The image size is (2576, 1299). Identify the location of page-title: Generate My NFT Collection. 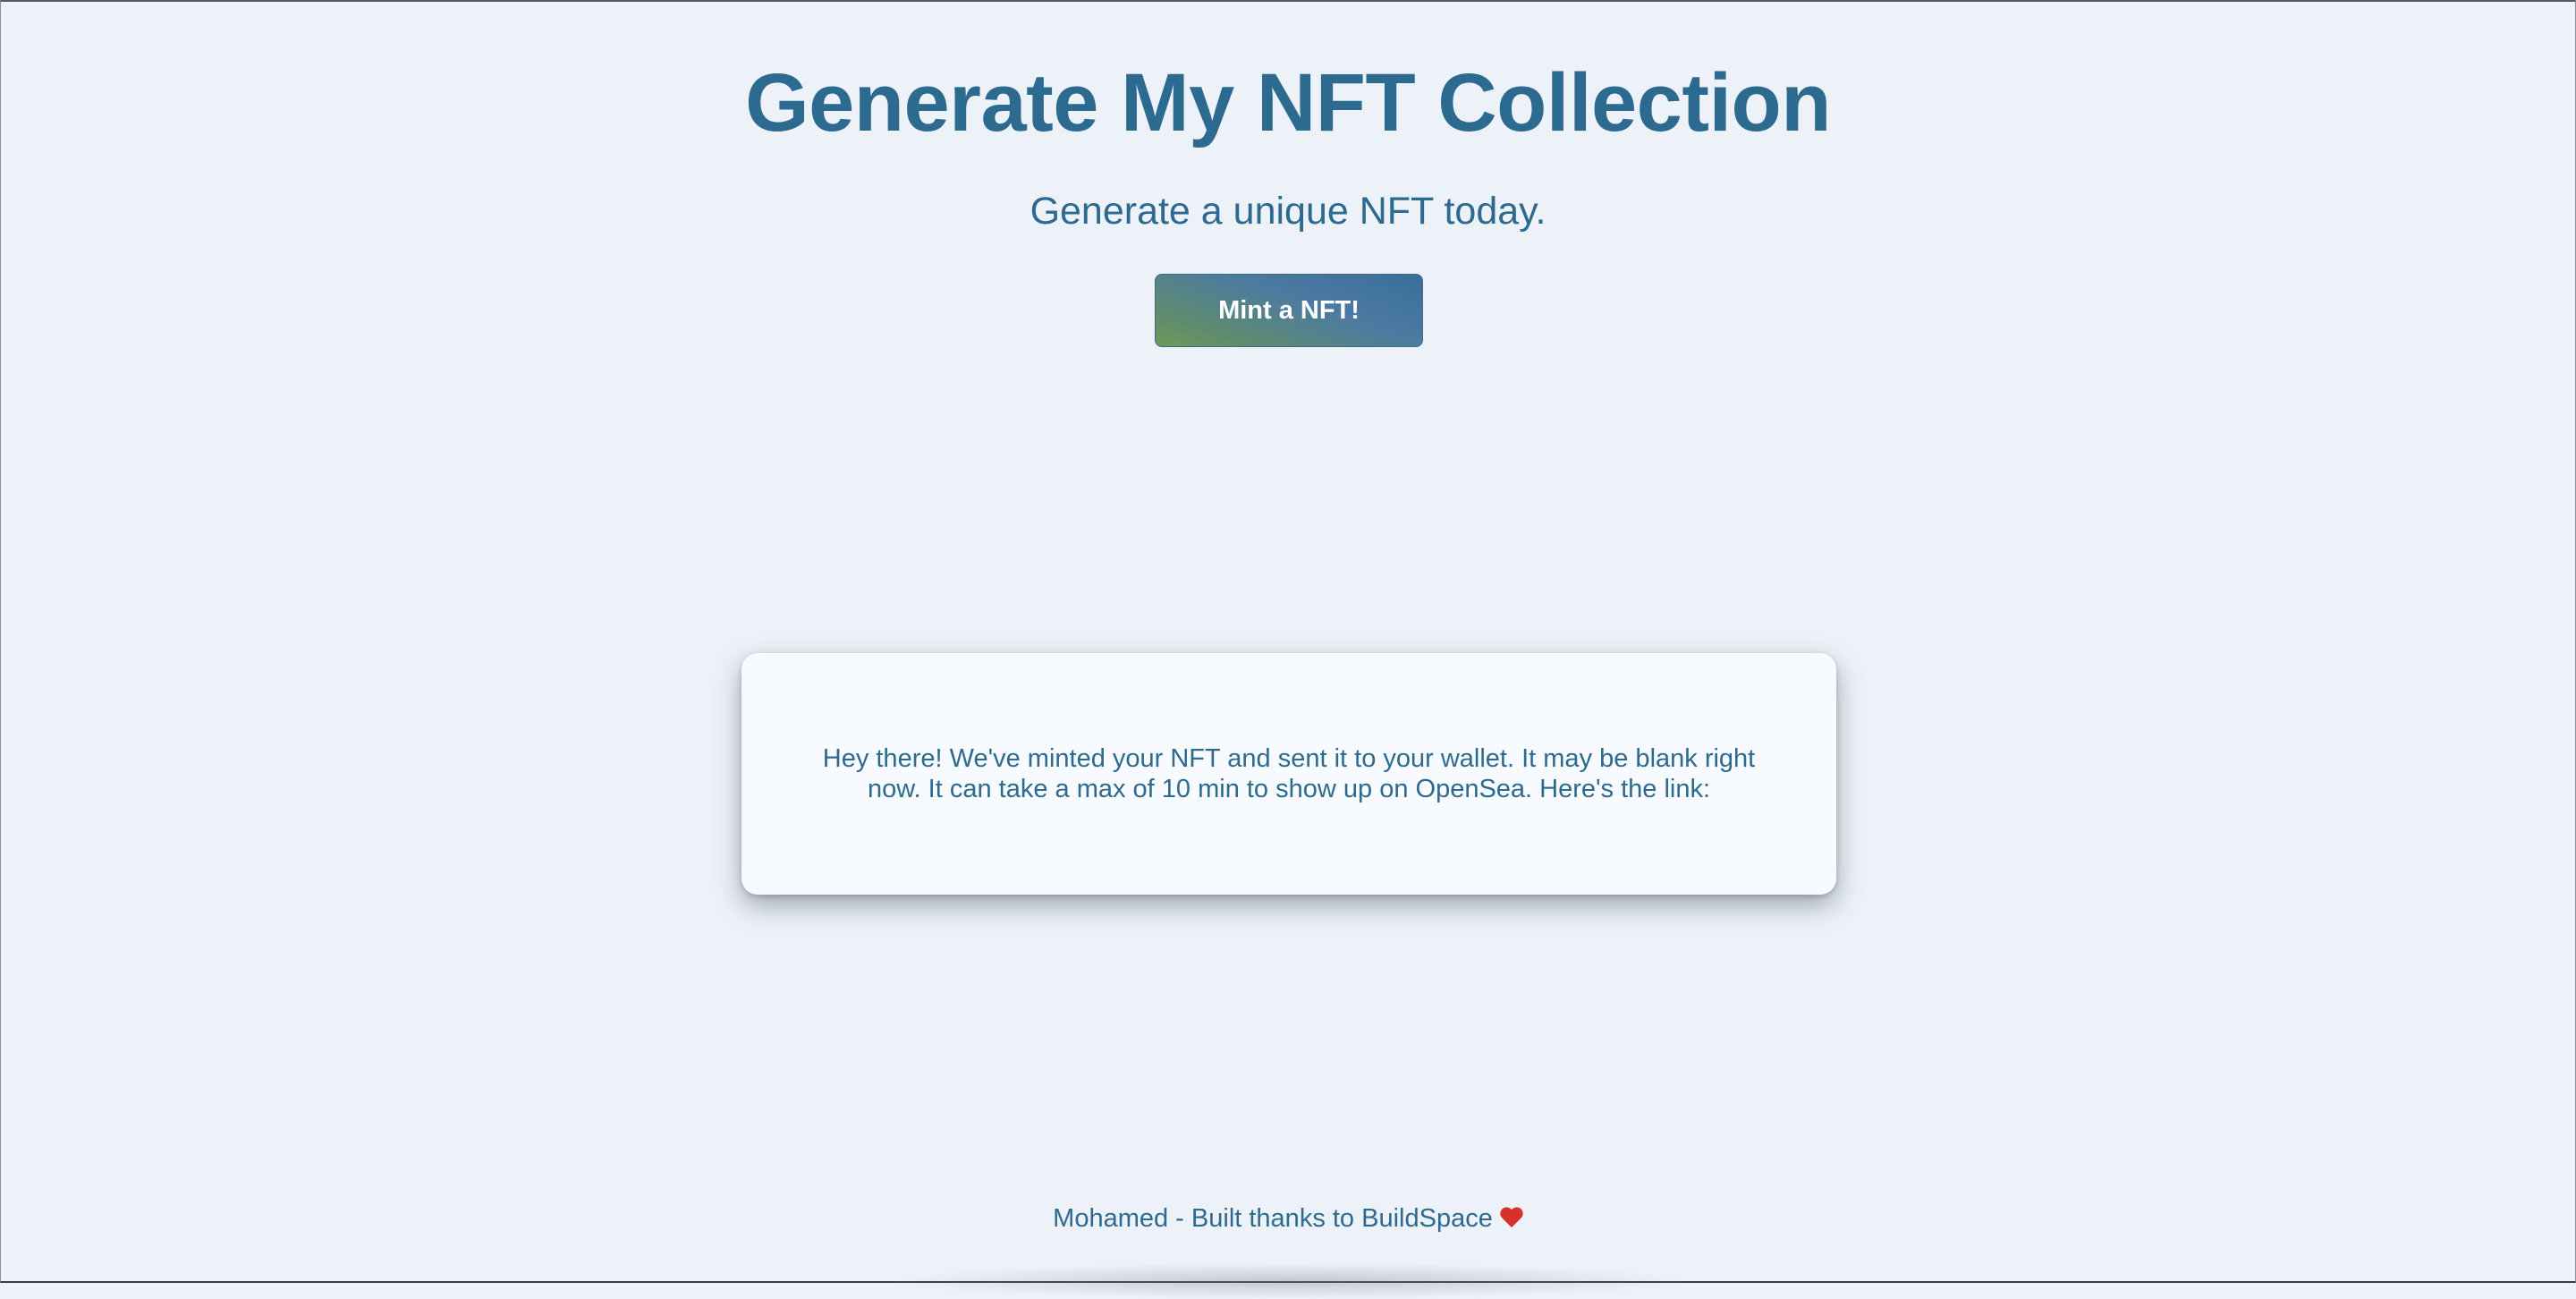
(1288, 103).